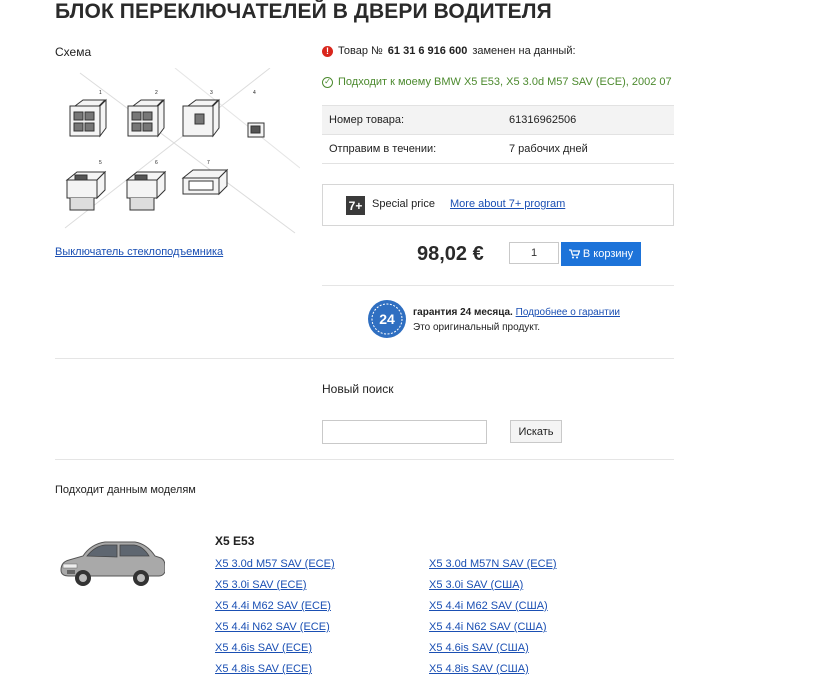 The image size is (828, 679). Describe the element at coordinates (591, 120) in the screenshot. I see `info-value: 61316962506` at that location.